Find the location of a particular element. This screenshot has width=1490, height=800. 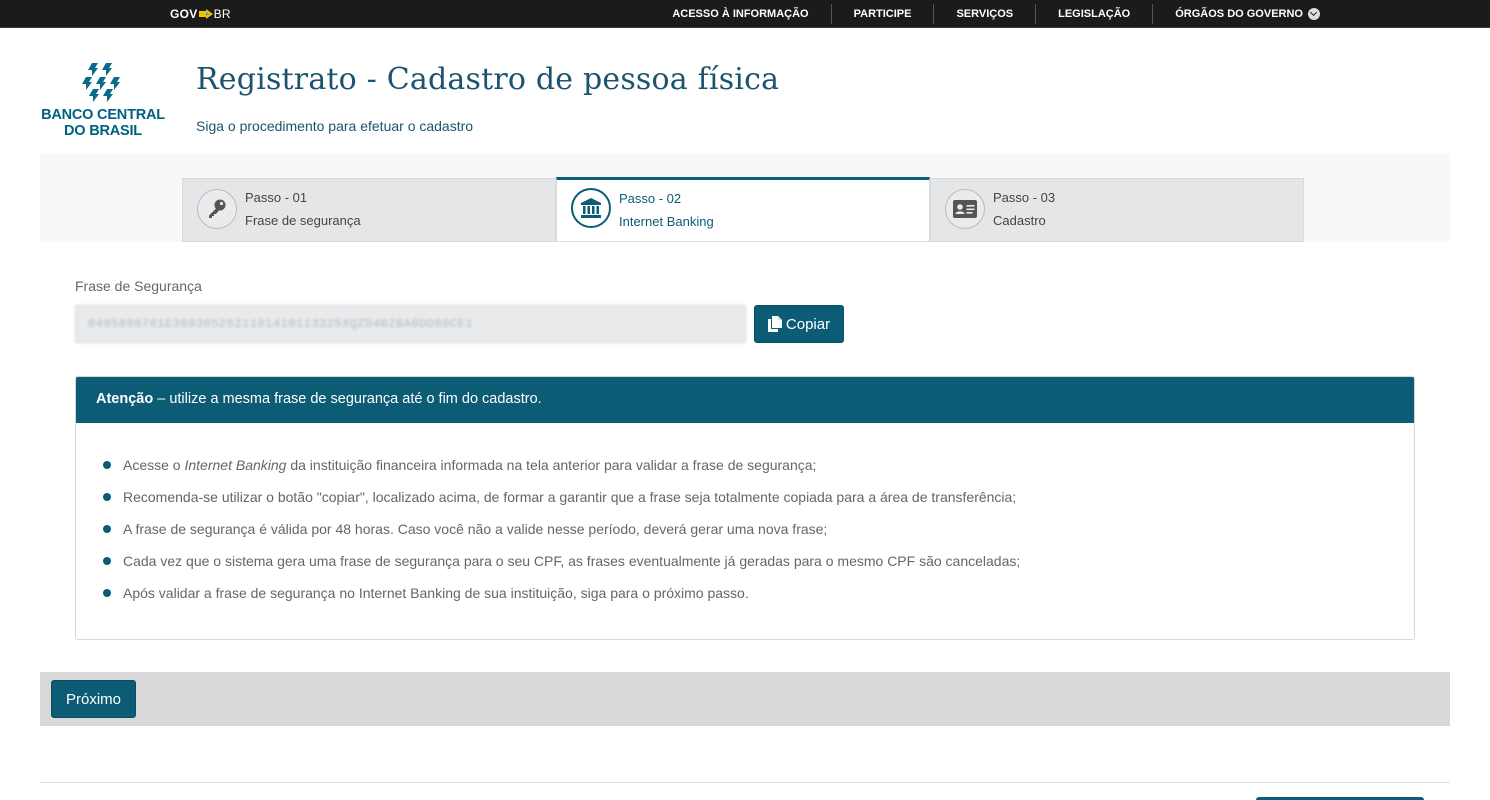

list-item-text-pre: Acesse o is located at coordinates (154, 465).